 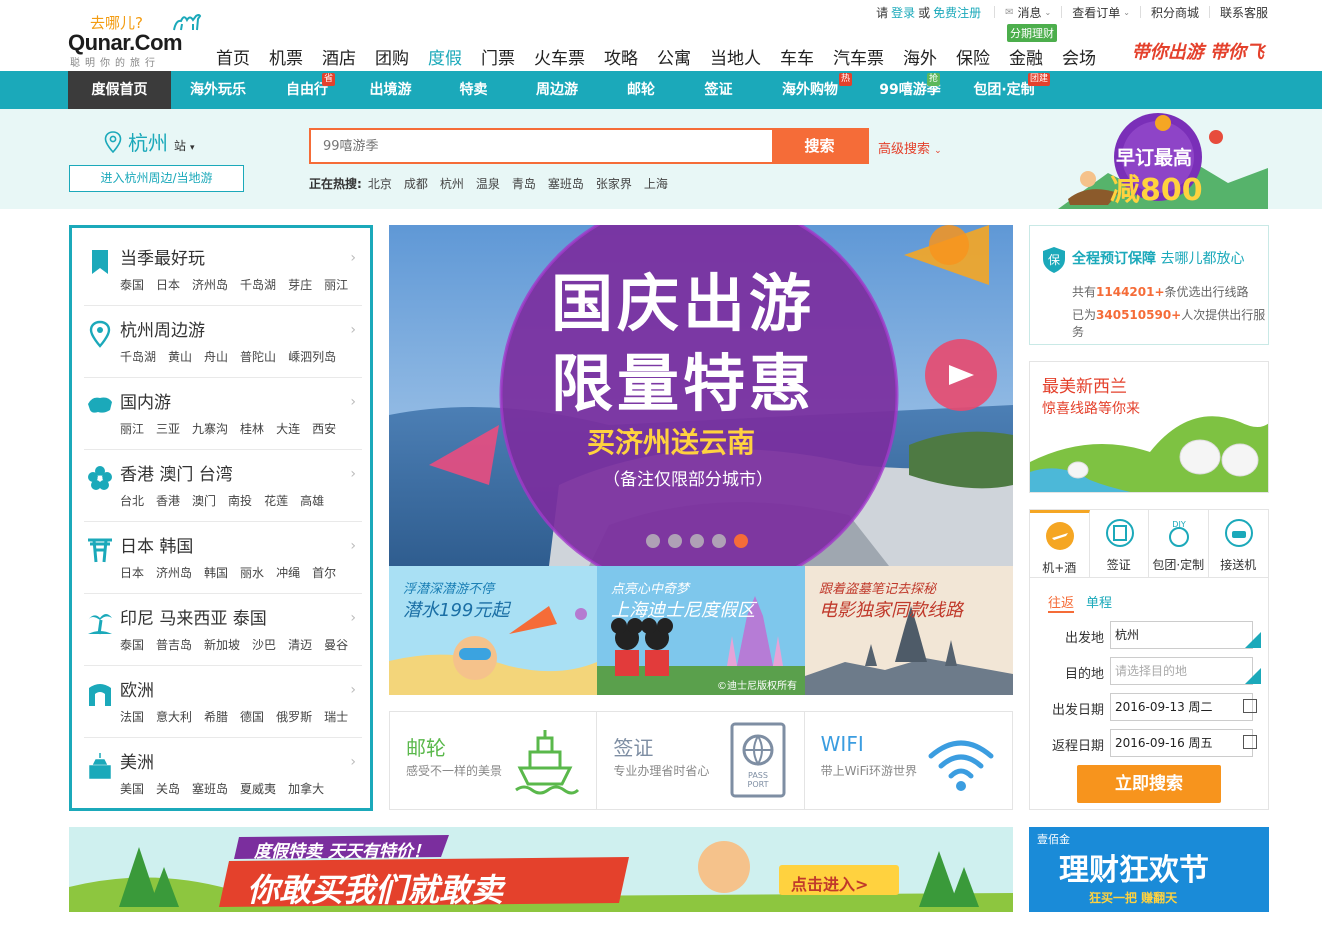 What do you see at coordinates (701, 760) in the screenshot?
I see `service-visa: 签证 专业办理省时省心 PASS PORT` at bounding box center [701, 760].